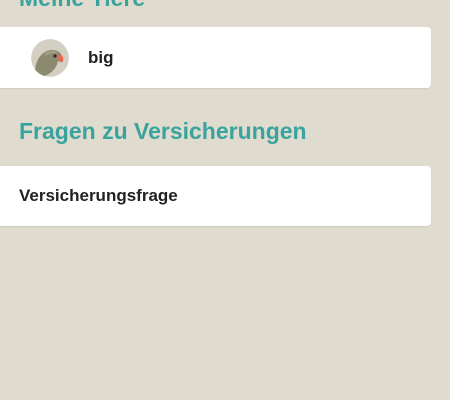 The height and width of the screenshot is (400, 450). What do you see at coordinates (98, 195) in the screenshot?
I see `insurance-question-label: Versicherungsfrage` at bounding box center [98, 195].